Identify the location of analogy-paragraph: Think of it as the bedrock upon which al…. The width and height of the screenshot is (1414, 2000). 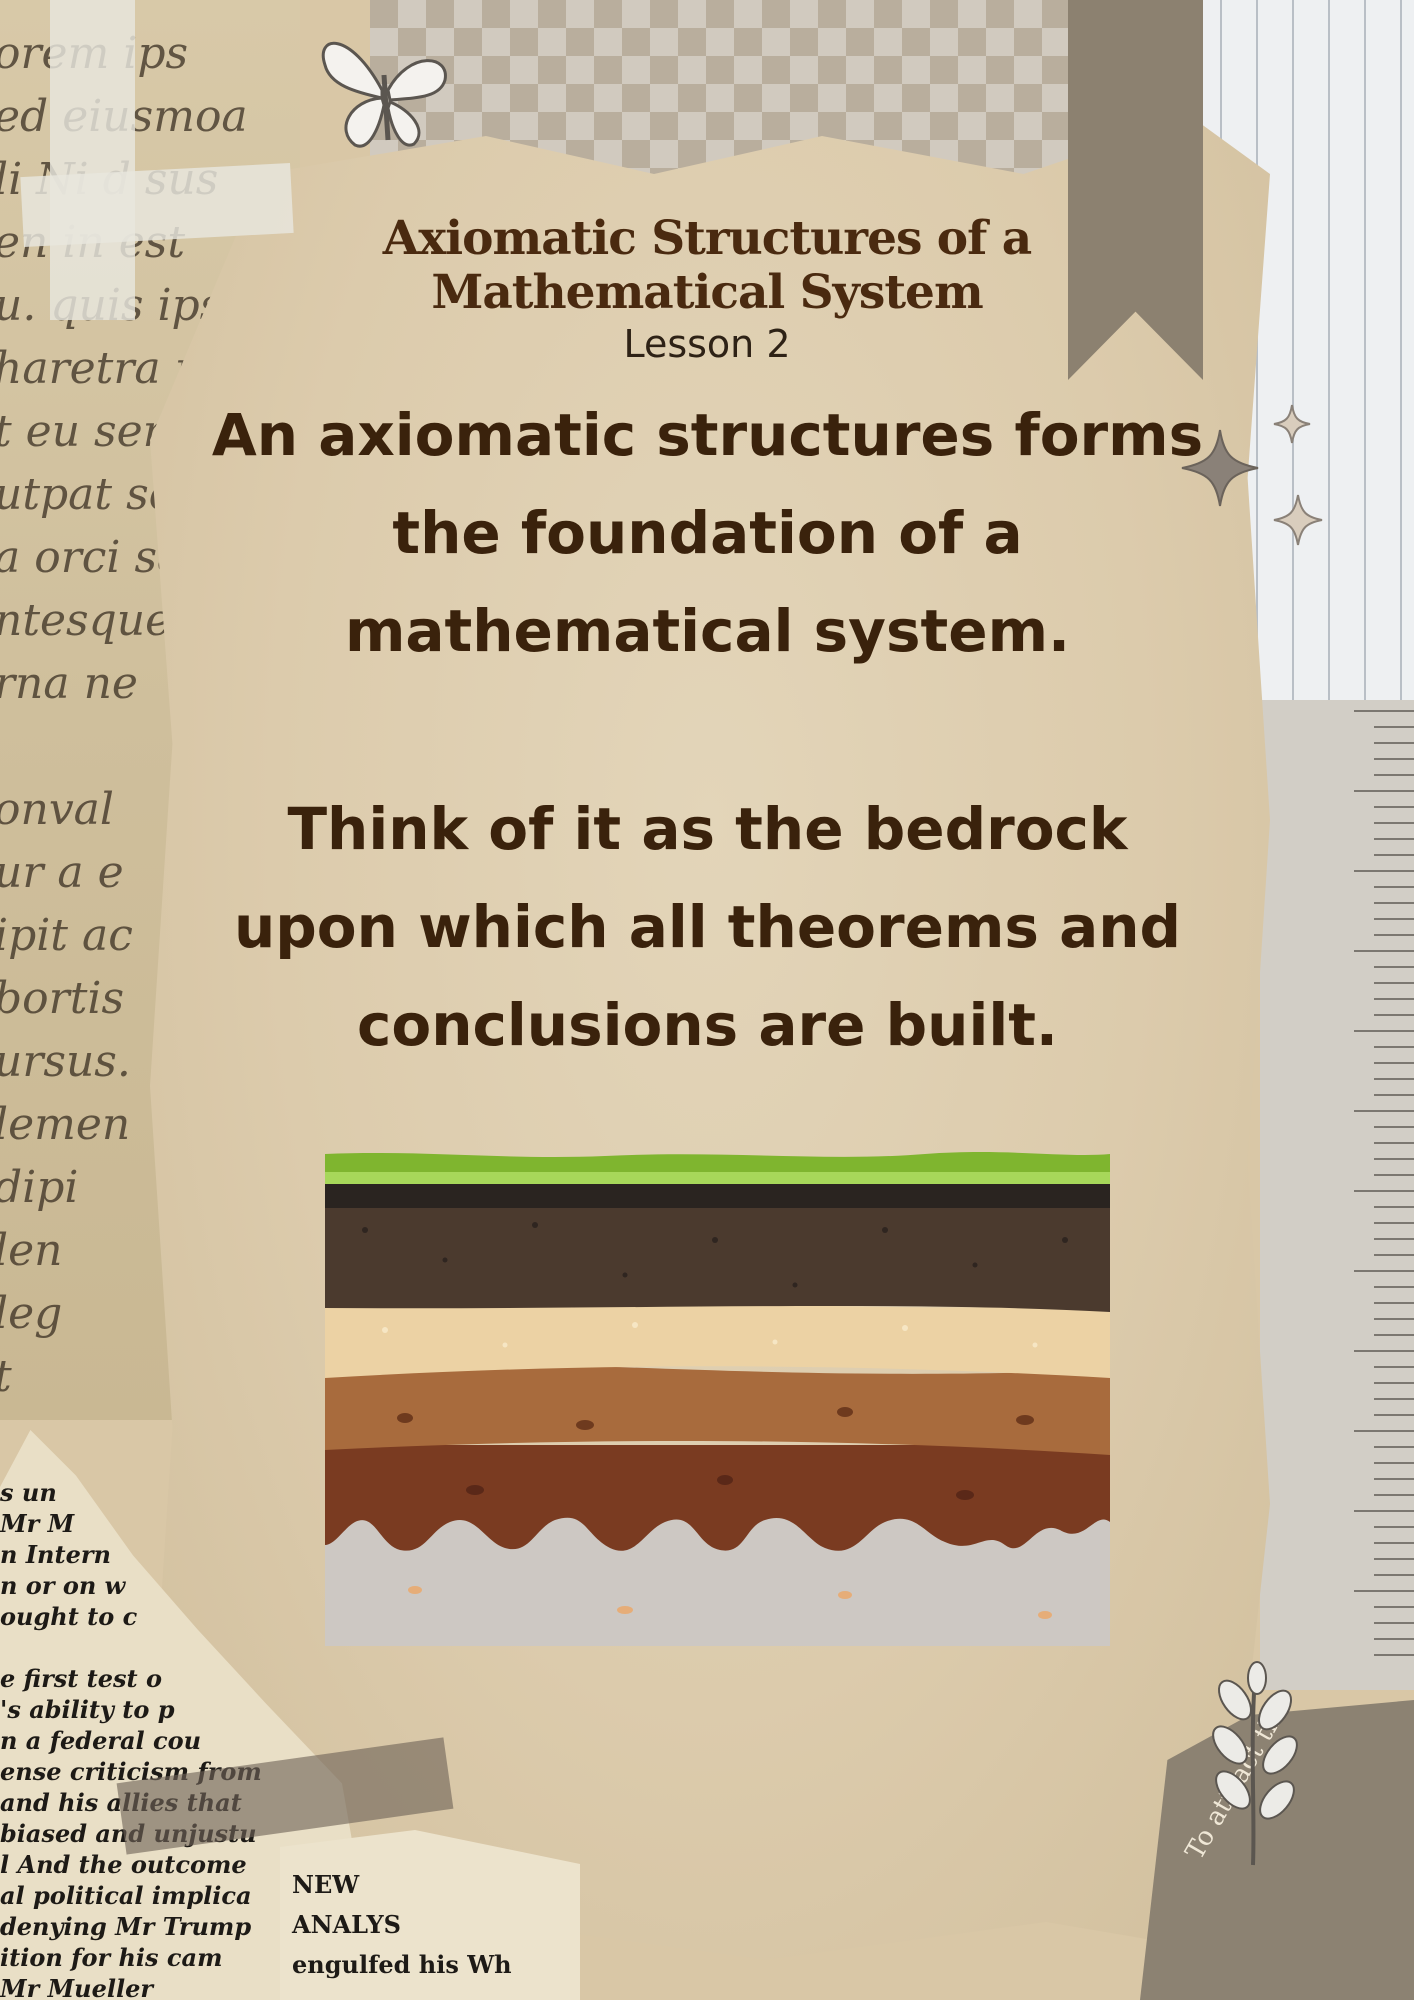
(707, 927).